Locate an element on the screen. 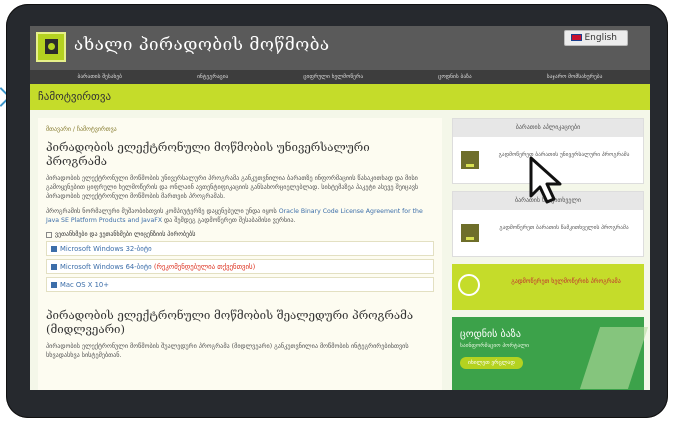  signature-download-text: გადმოწერეთ ხელმოწერის პროგრამა is located at coordinates (566, 281).